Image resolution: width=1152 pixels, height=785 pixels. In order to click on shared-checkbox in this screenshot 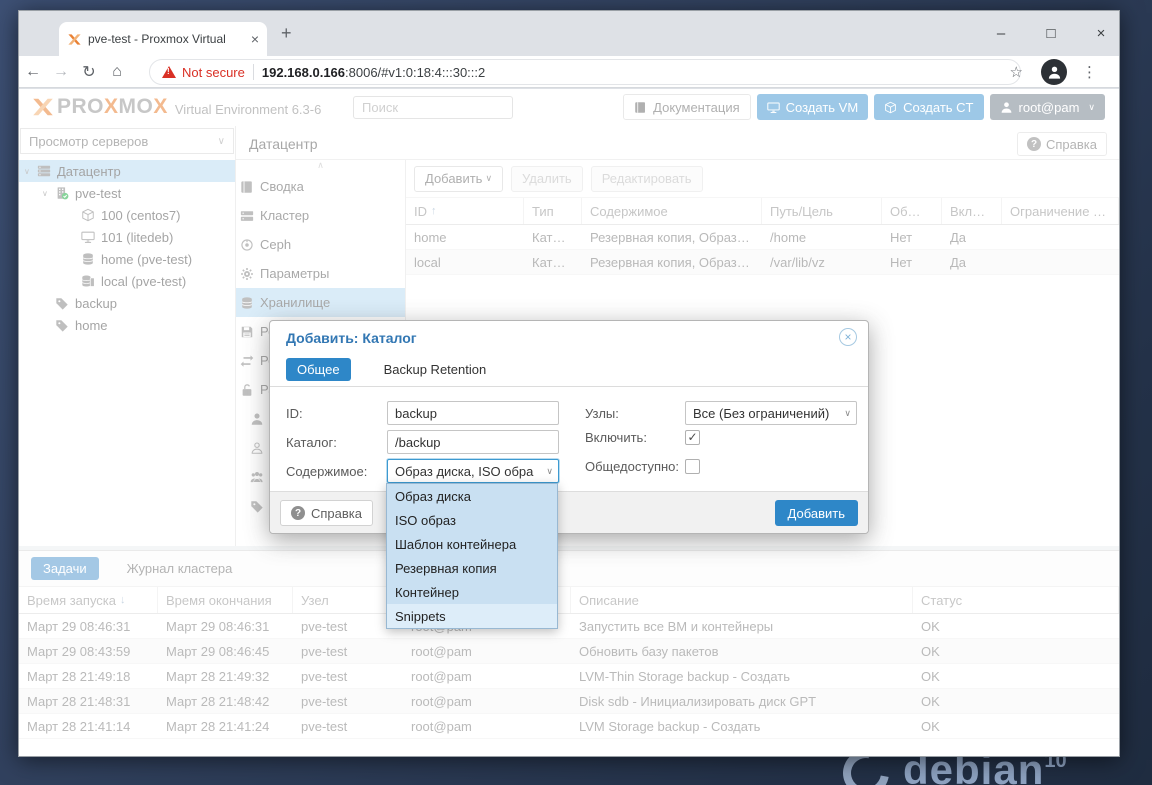, I will do `click(692, 466)`.